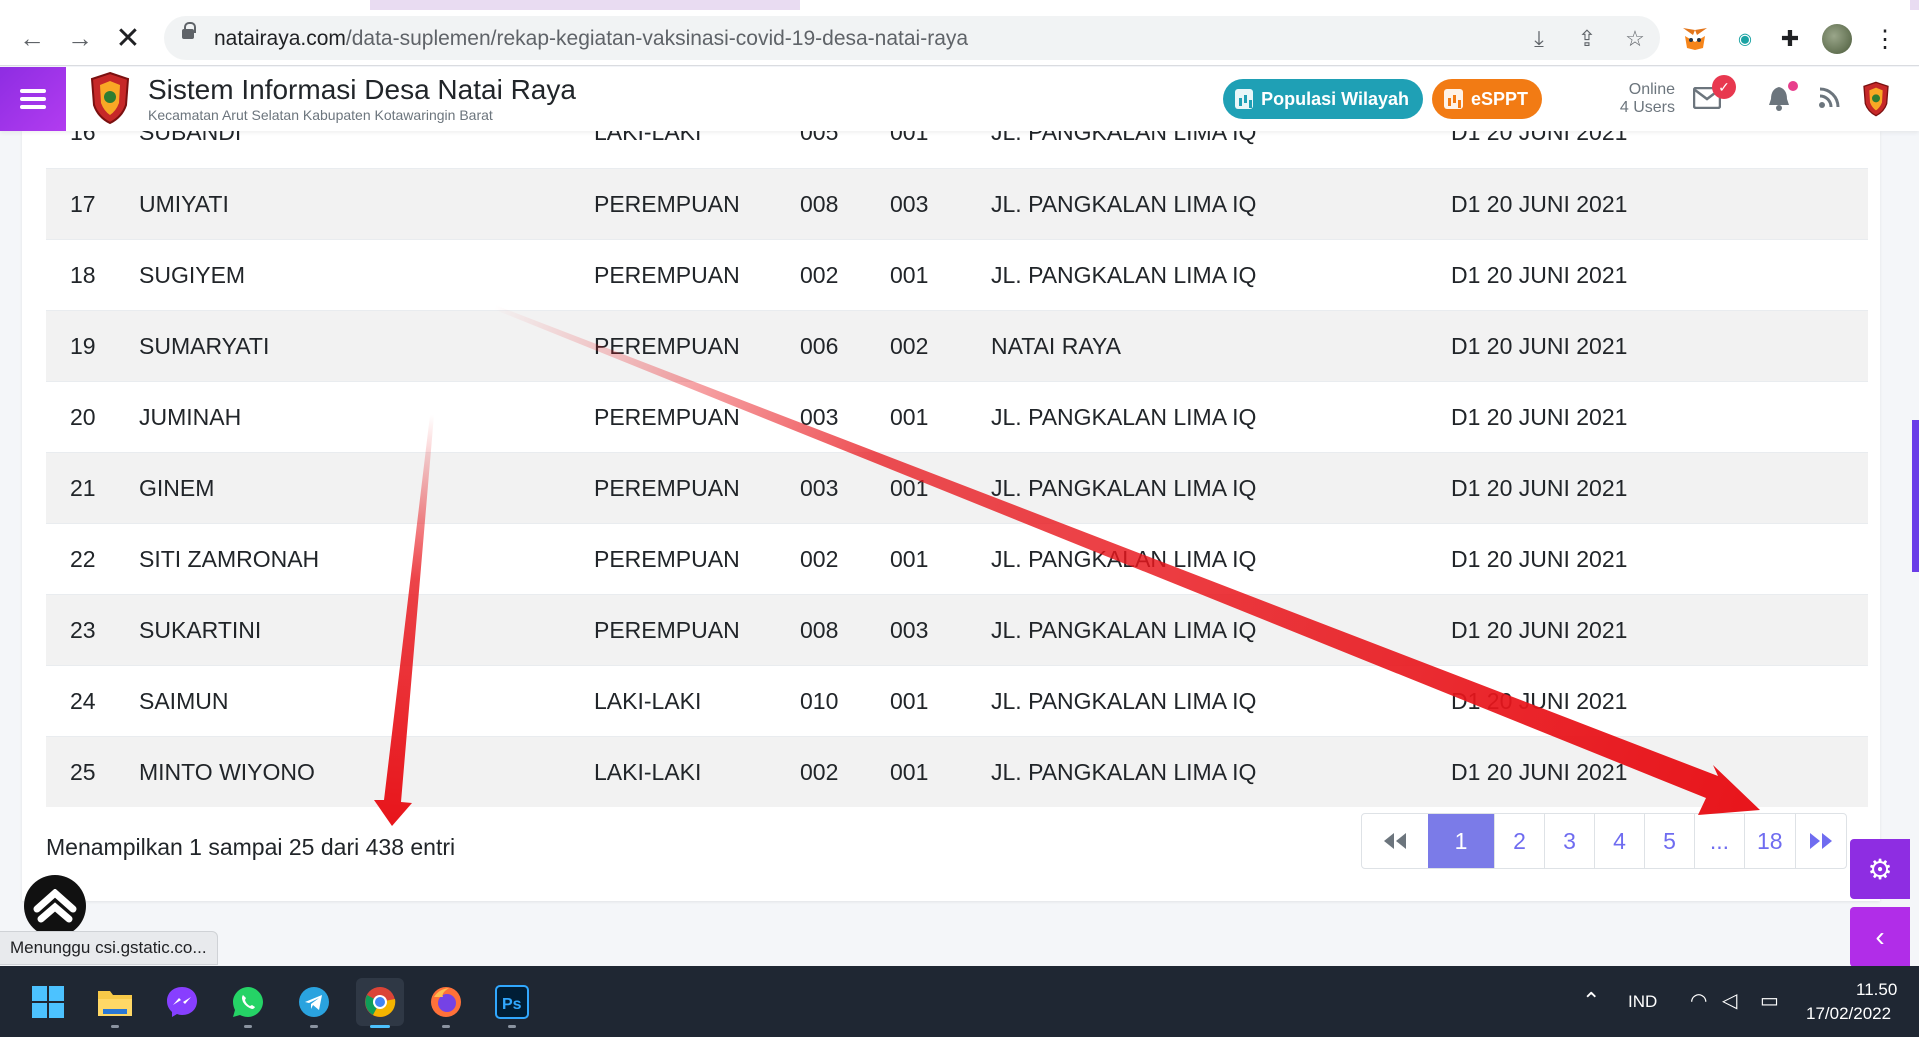  I want to click on table-cell-no: 21, so click(83, 488).